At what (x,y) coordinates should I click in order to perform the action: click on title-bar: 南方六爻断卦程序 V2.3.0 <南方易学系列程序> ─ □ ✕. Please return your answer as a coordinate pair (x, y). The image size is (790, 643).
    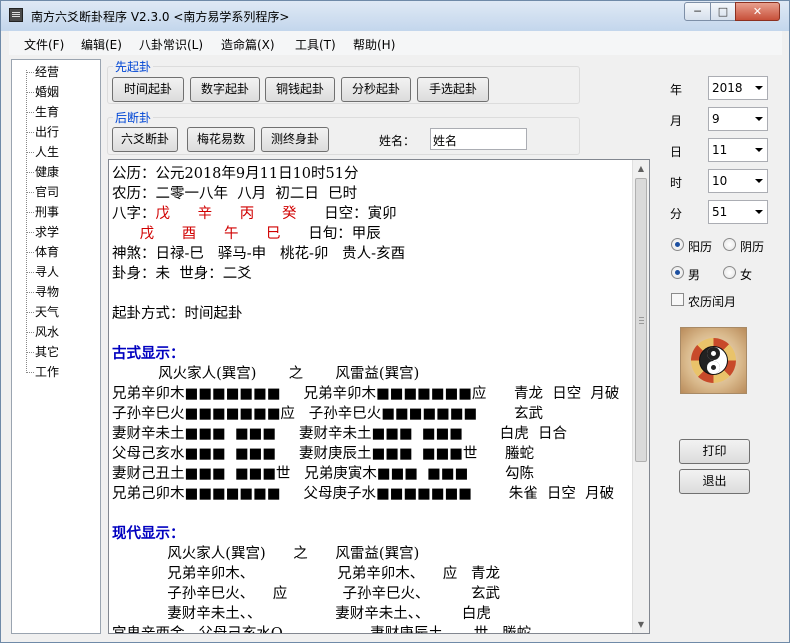
    Looking at the image, I should click on (395, 16).